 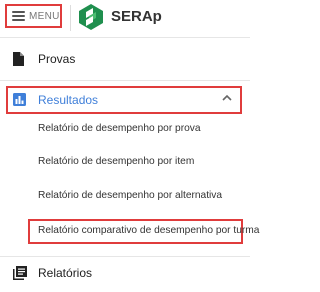 I want to click on subitem-desempenho-alternativa: Relatório de desempenho por alternativa, so click(x=130, y=195).